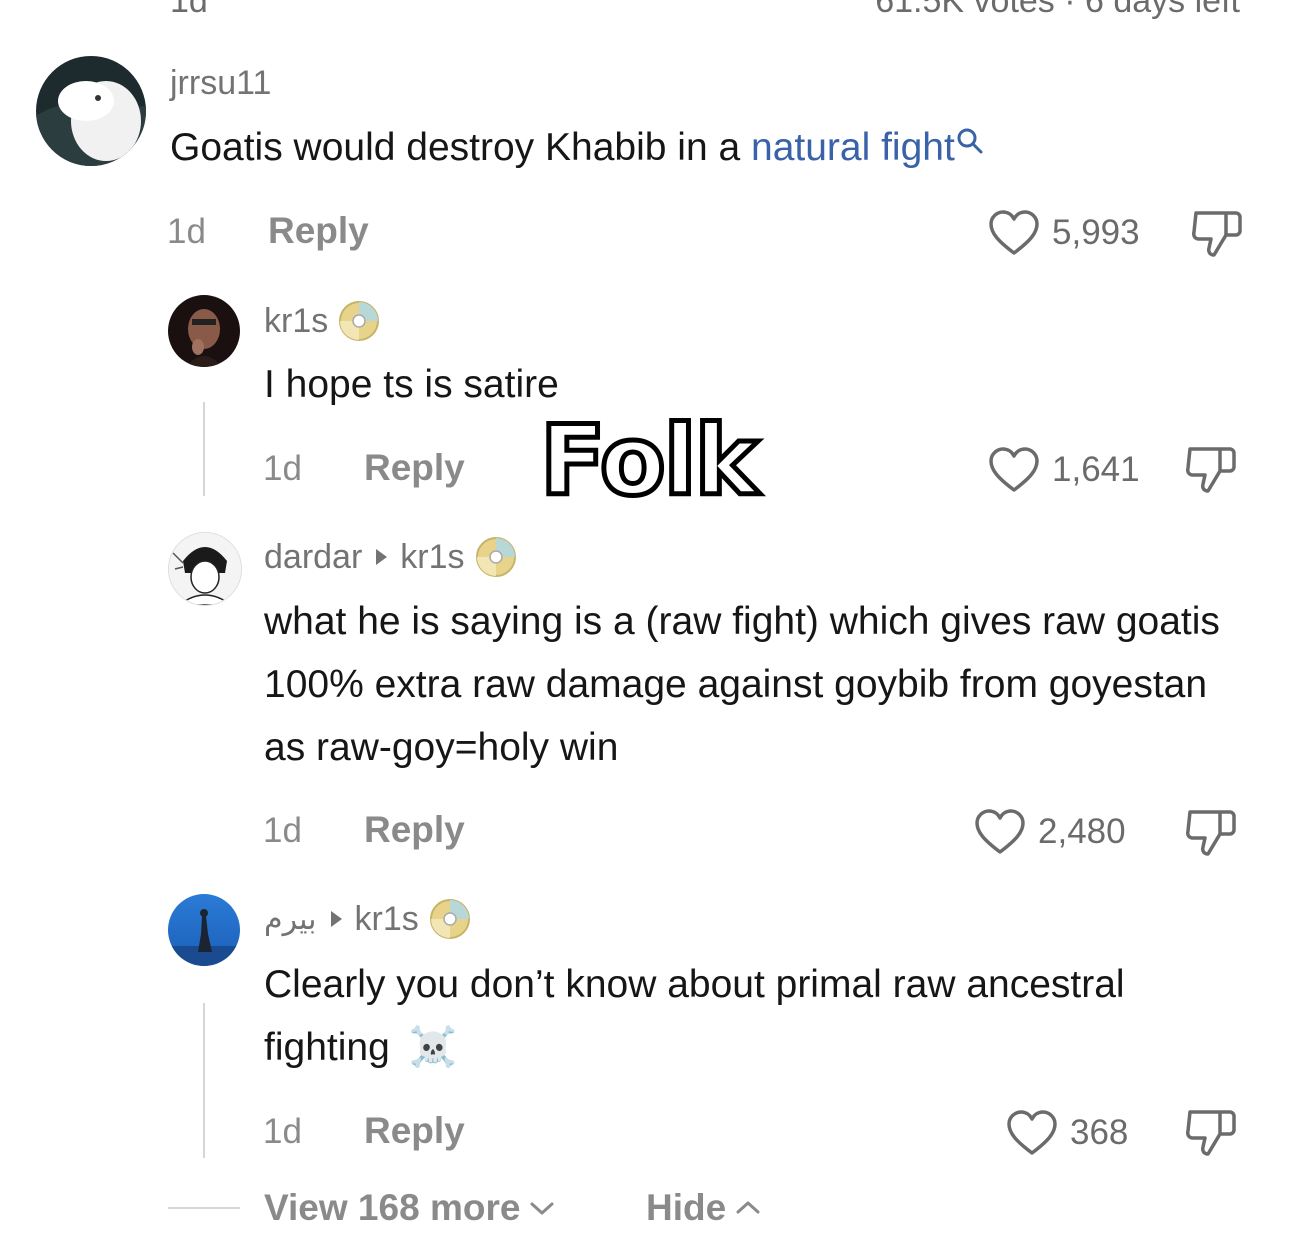 The height and width of the screenshot is (1238, 1290). I want to click on comment-username: dardar kr1s, so click(390, 557).